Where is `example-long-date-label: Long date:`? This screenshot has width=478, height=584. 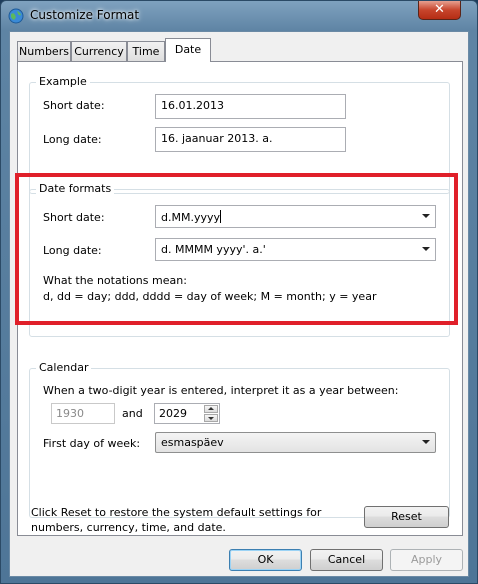
example-long-date-label: Long date: is located at coordinates (72, 139).